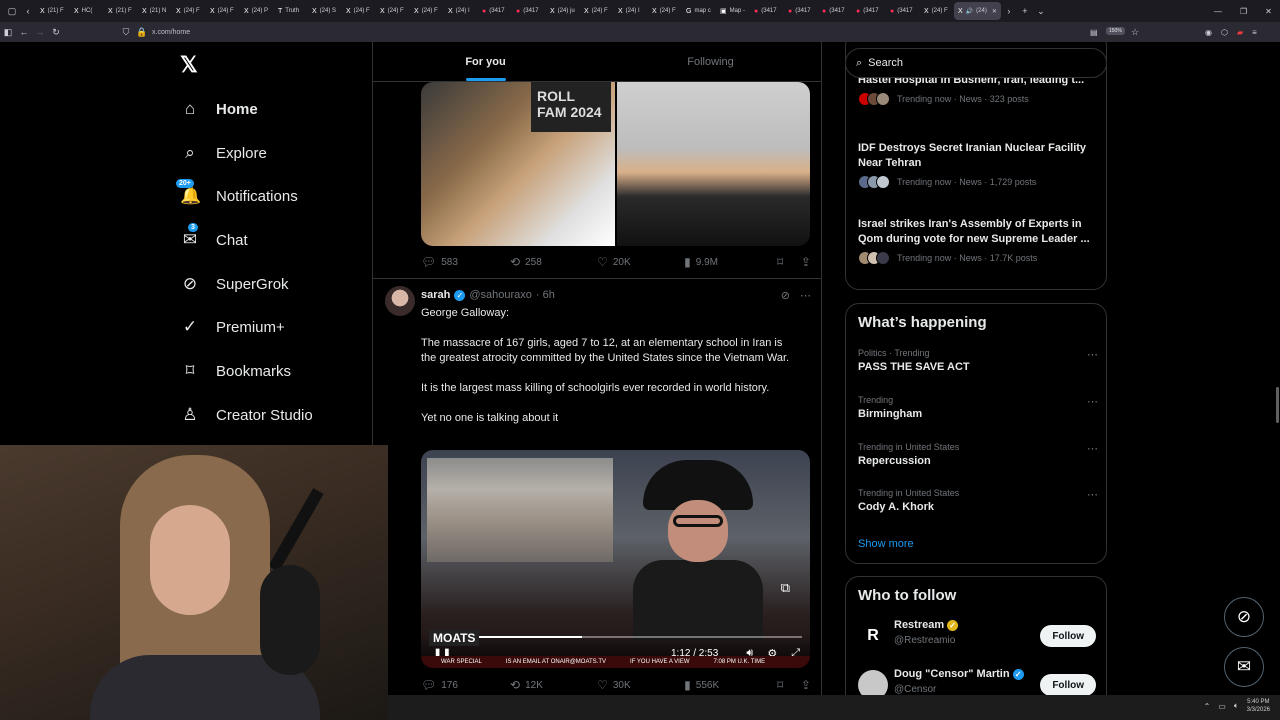 The width and height of the screenshot is (1280, 720). I want to click on forward-icon: →, so click(40, 32).